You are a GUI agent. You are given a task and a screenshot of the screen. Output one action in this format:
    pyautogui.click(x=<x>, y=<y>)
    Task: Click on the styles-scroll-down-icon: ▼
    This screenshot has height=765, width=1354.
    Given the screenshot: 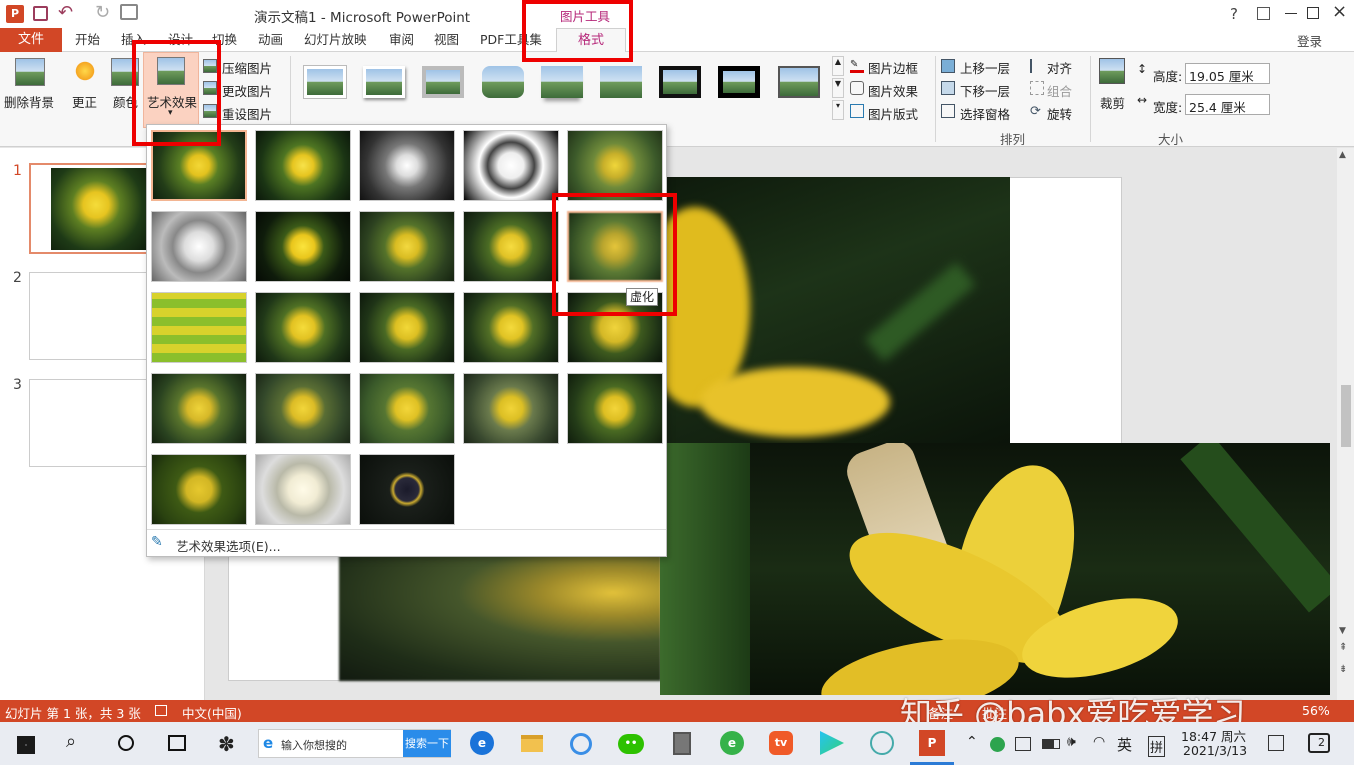 What is the action you would take?
    pyautogui.click(x=838, y=88)
    